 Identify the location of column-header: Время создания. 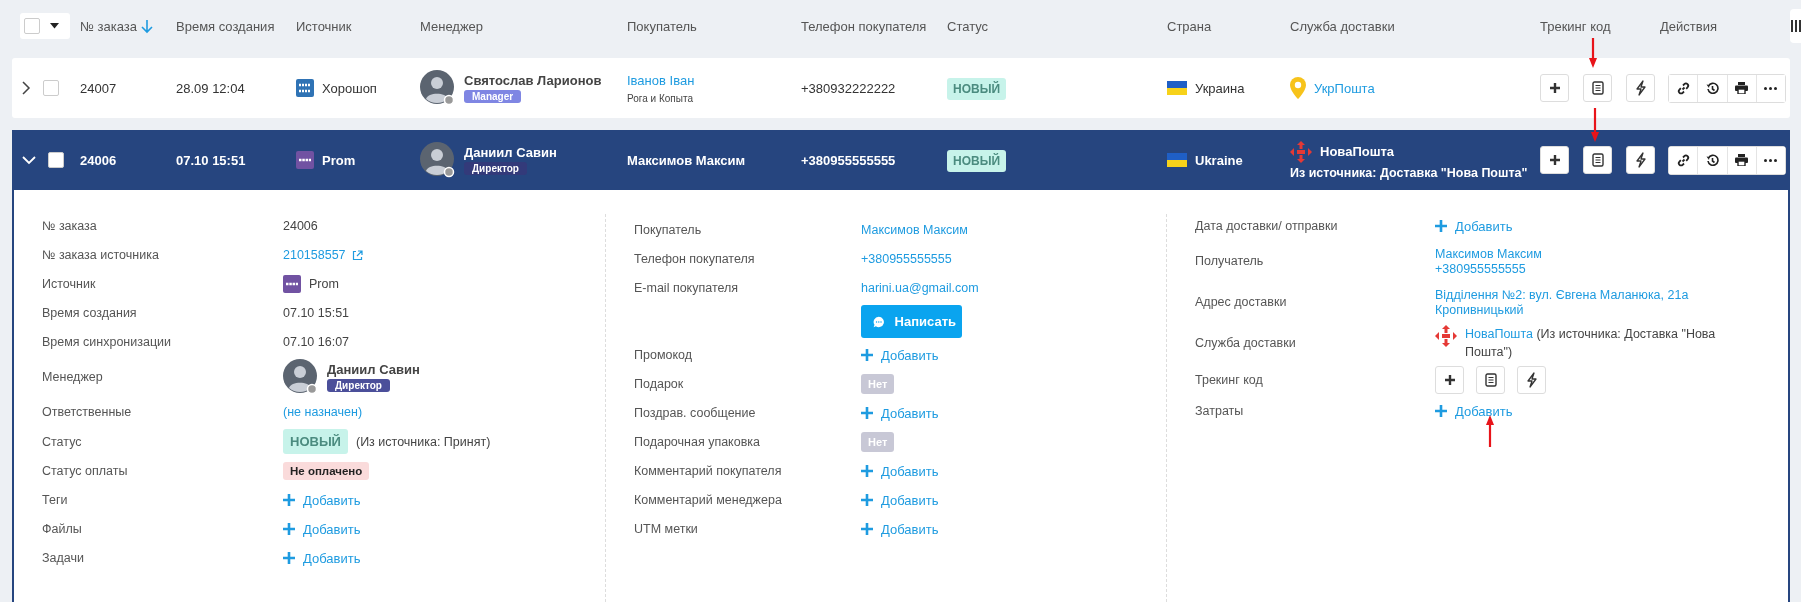
(225, 26).